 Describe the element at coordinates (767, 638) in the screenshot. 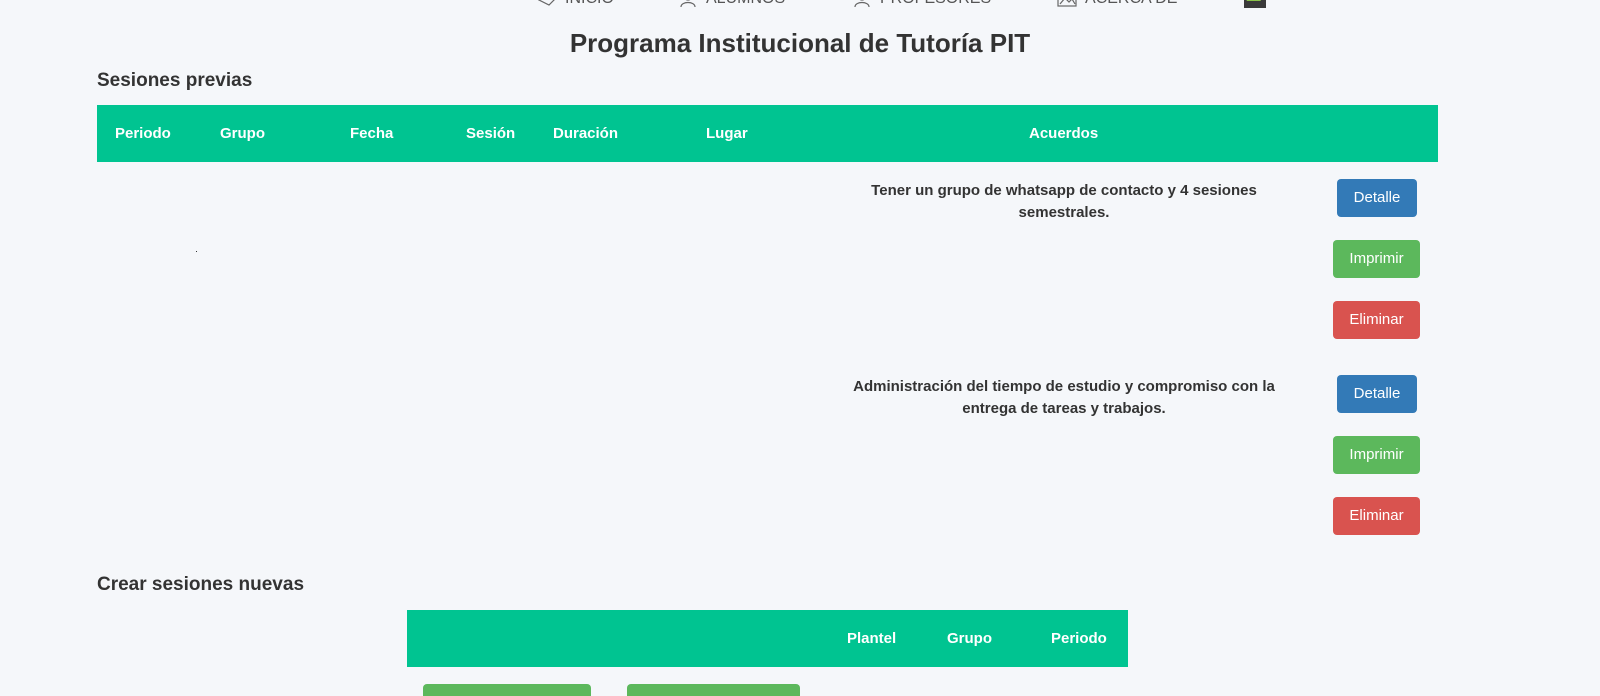

I see `create-table-header: Plantel Grupo Periodo` at that location.